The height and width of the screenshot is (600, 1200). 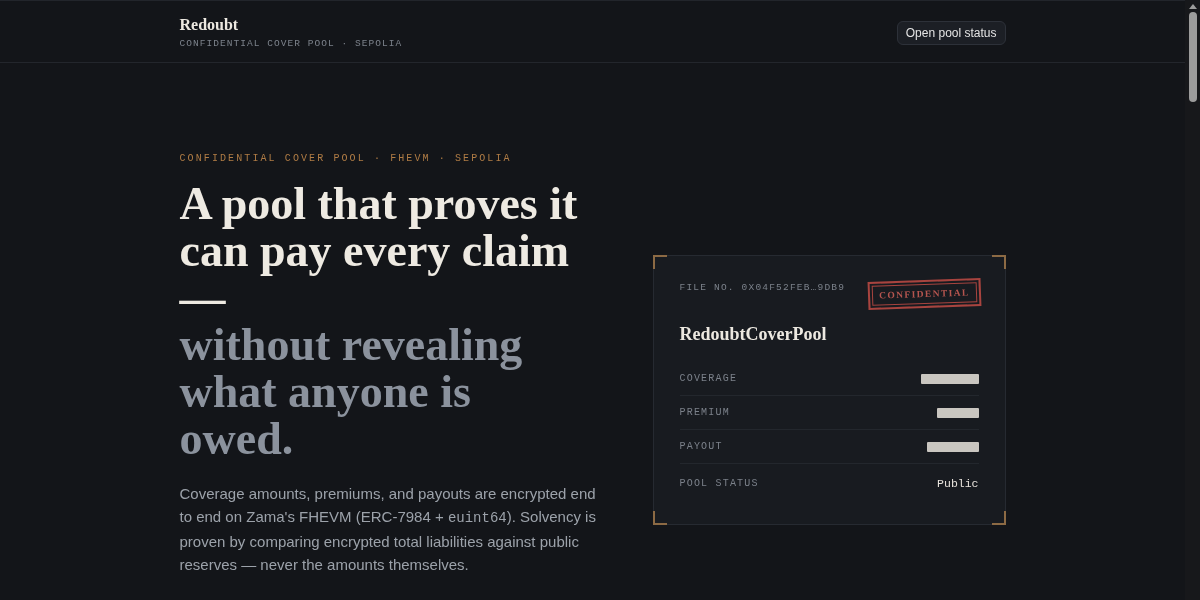 What do you see at coordinates (379, 250) in the screenshot?
I see `headline: A pool that proves it can pay every claim —` at bounding box center [379, 250].